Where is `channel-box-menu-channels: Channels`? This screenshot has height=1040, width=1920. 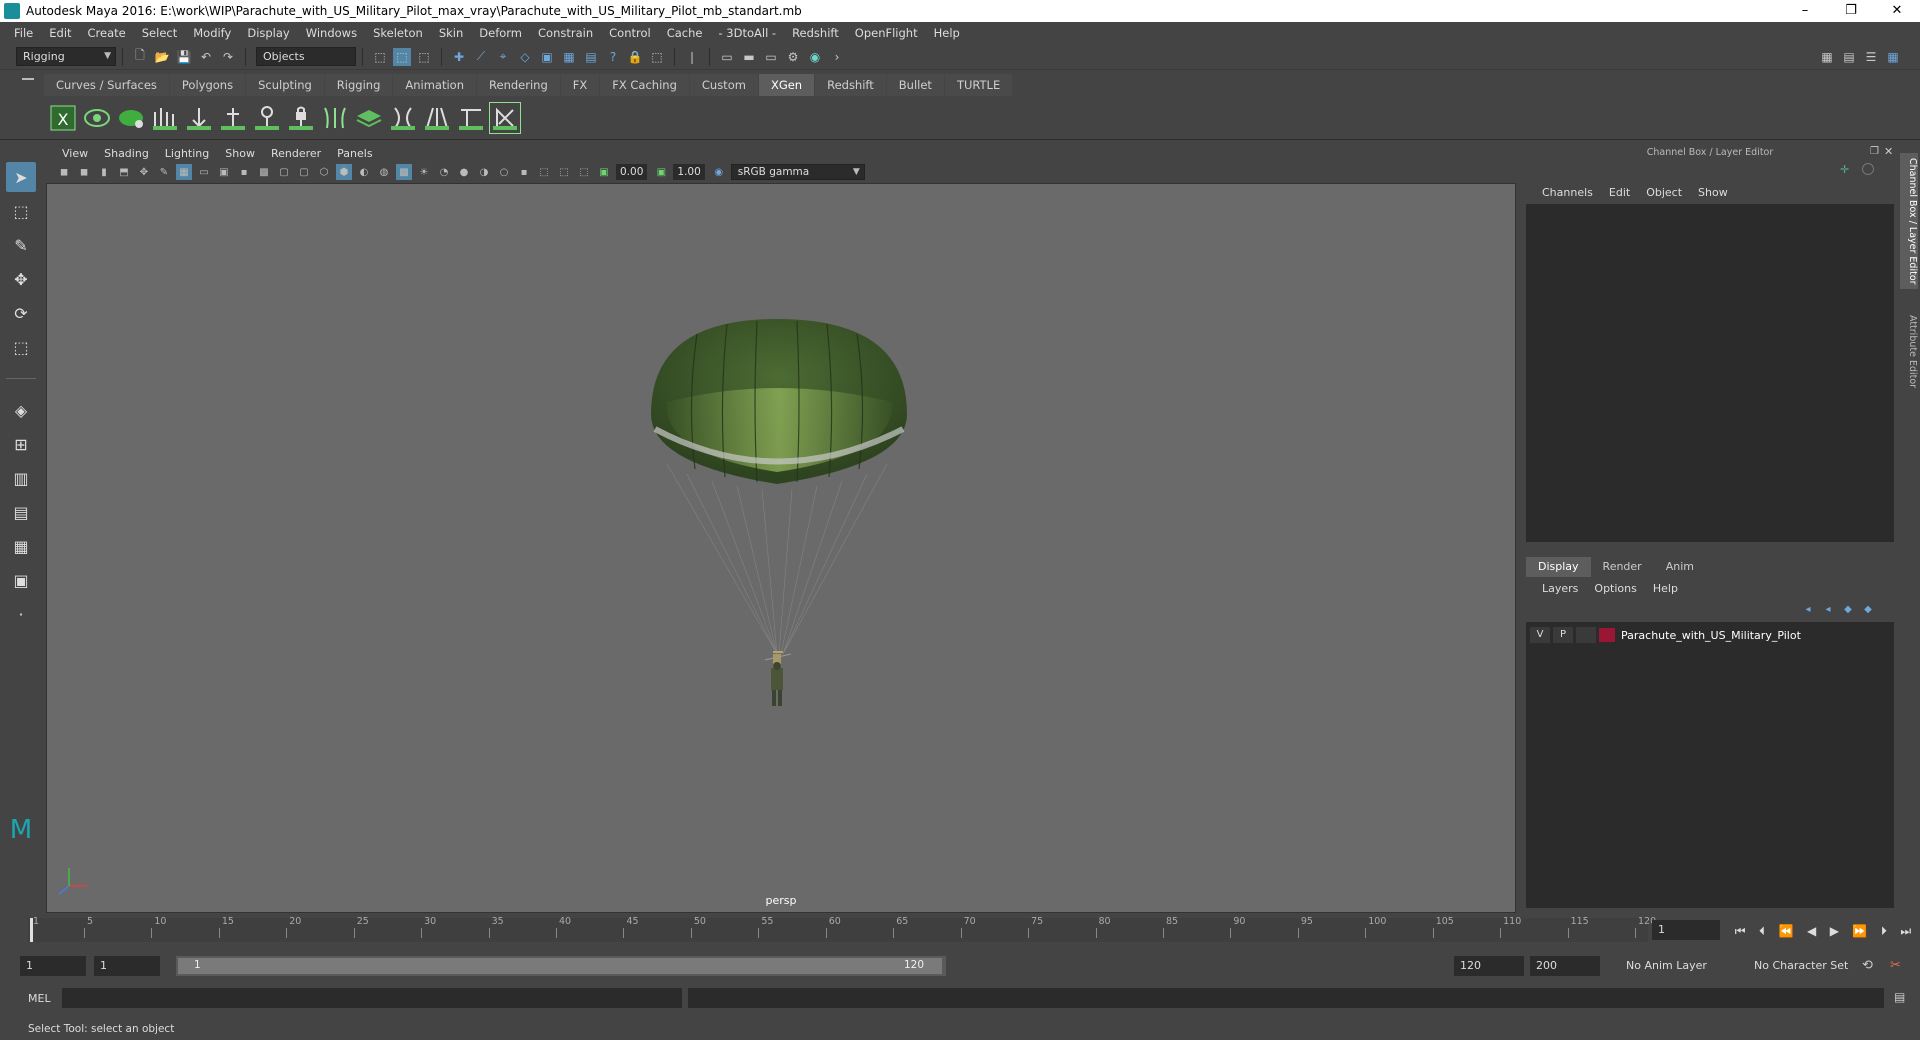 channel-box-menu-channels: Channels is located at coordinates (1567, 192).